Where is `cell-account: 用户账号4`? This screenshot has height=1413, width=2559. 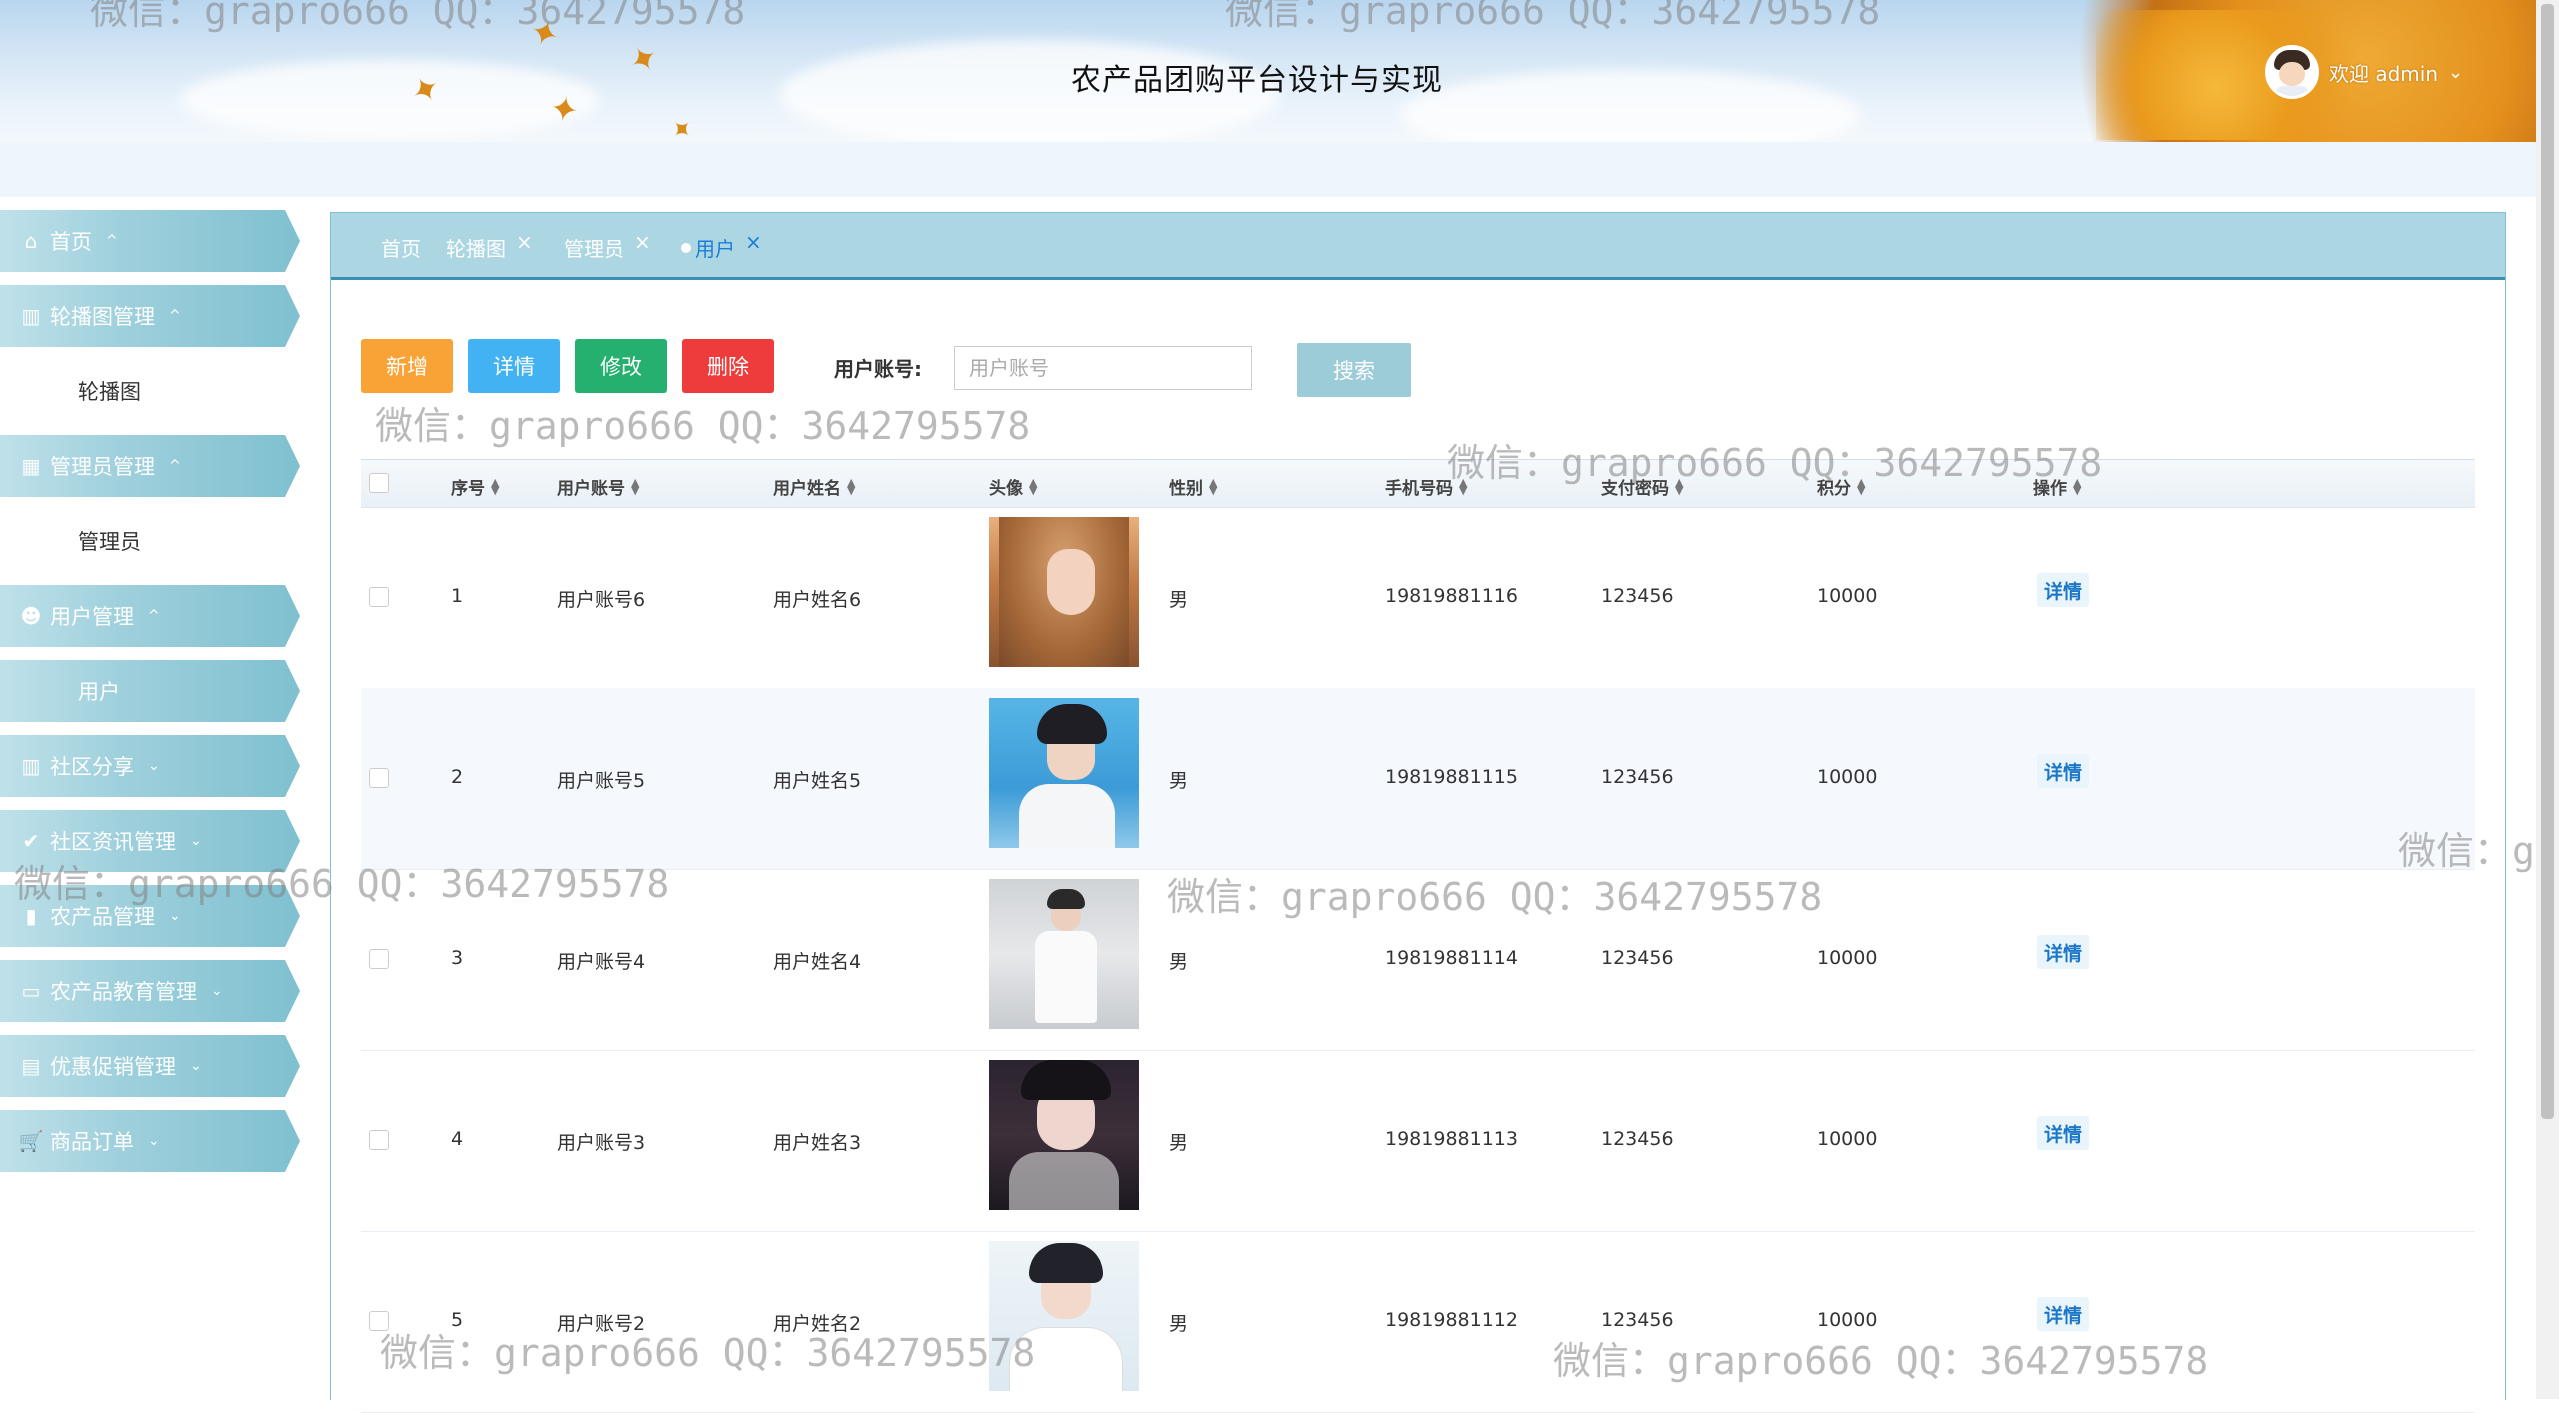
cell-account: 用户账号4 is located at coordinates (601, 962).